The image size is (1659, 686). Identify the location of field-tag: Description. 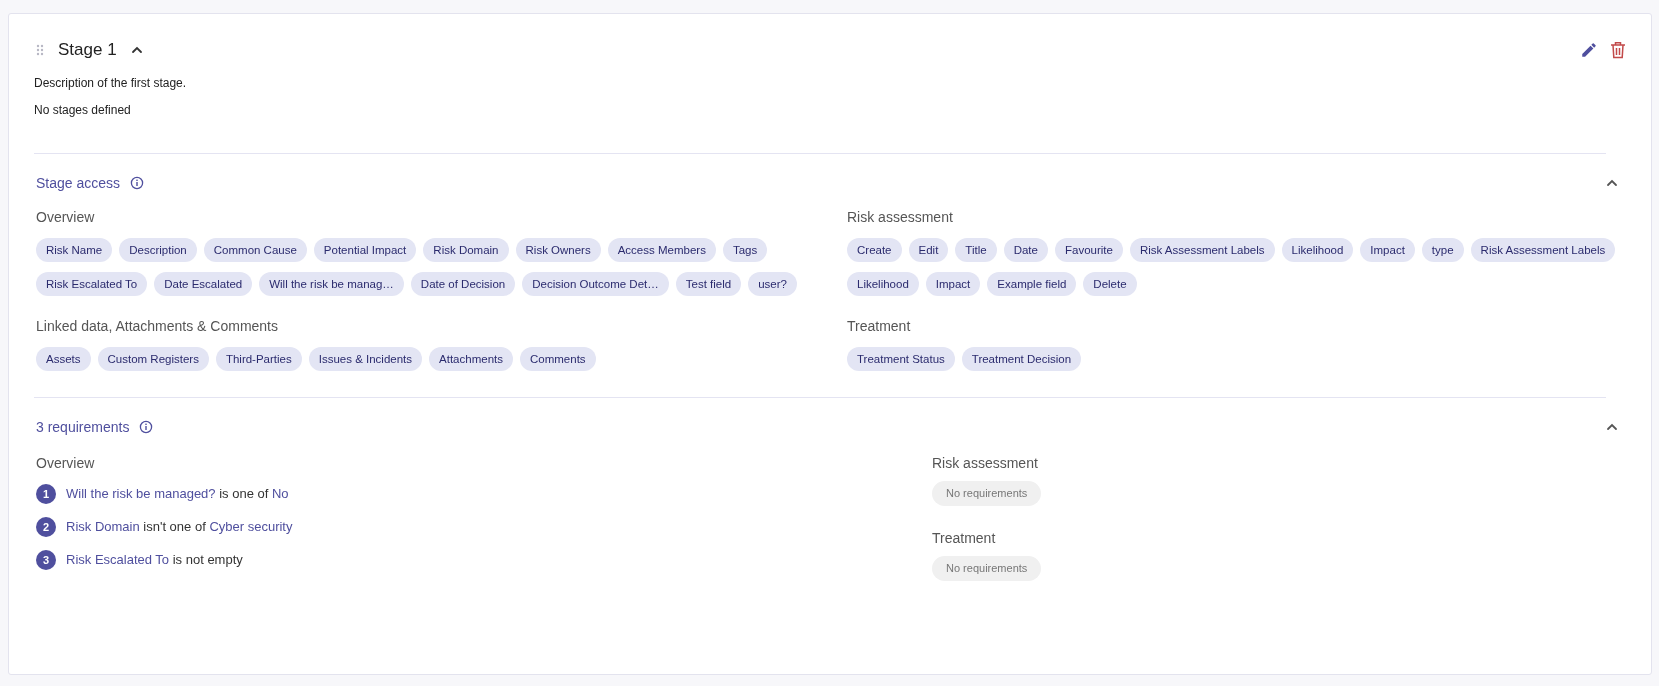
(158, 250).